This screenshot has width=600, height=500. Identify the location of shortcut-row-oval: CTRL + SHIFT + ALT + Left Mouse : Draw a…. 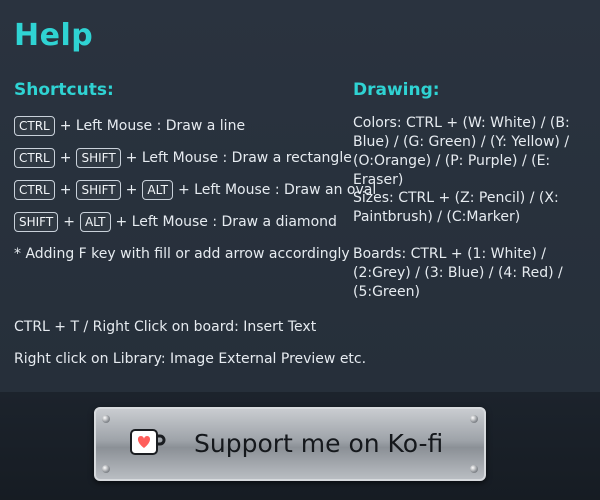
(195, 190).